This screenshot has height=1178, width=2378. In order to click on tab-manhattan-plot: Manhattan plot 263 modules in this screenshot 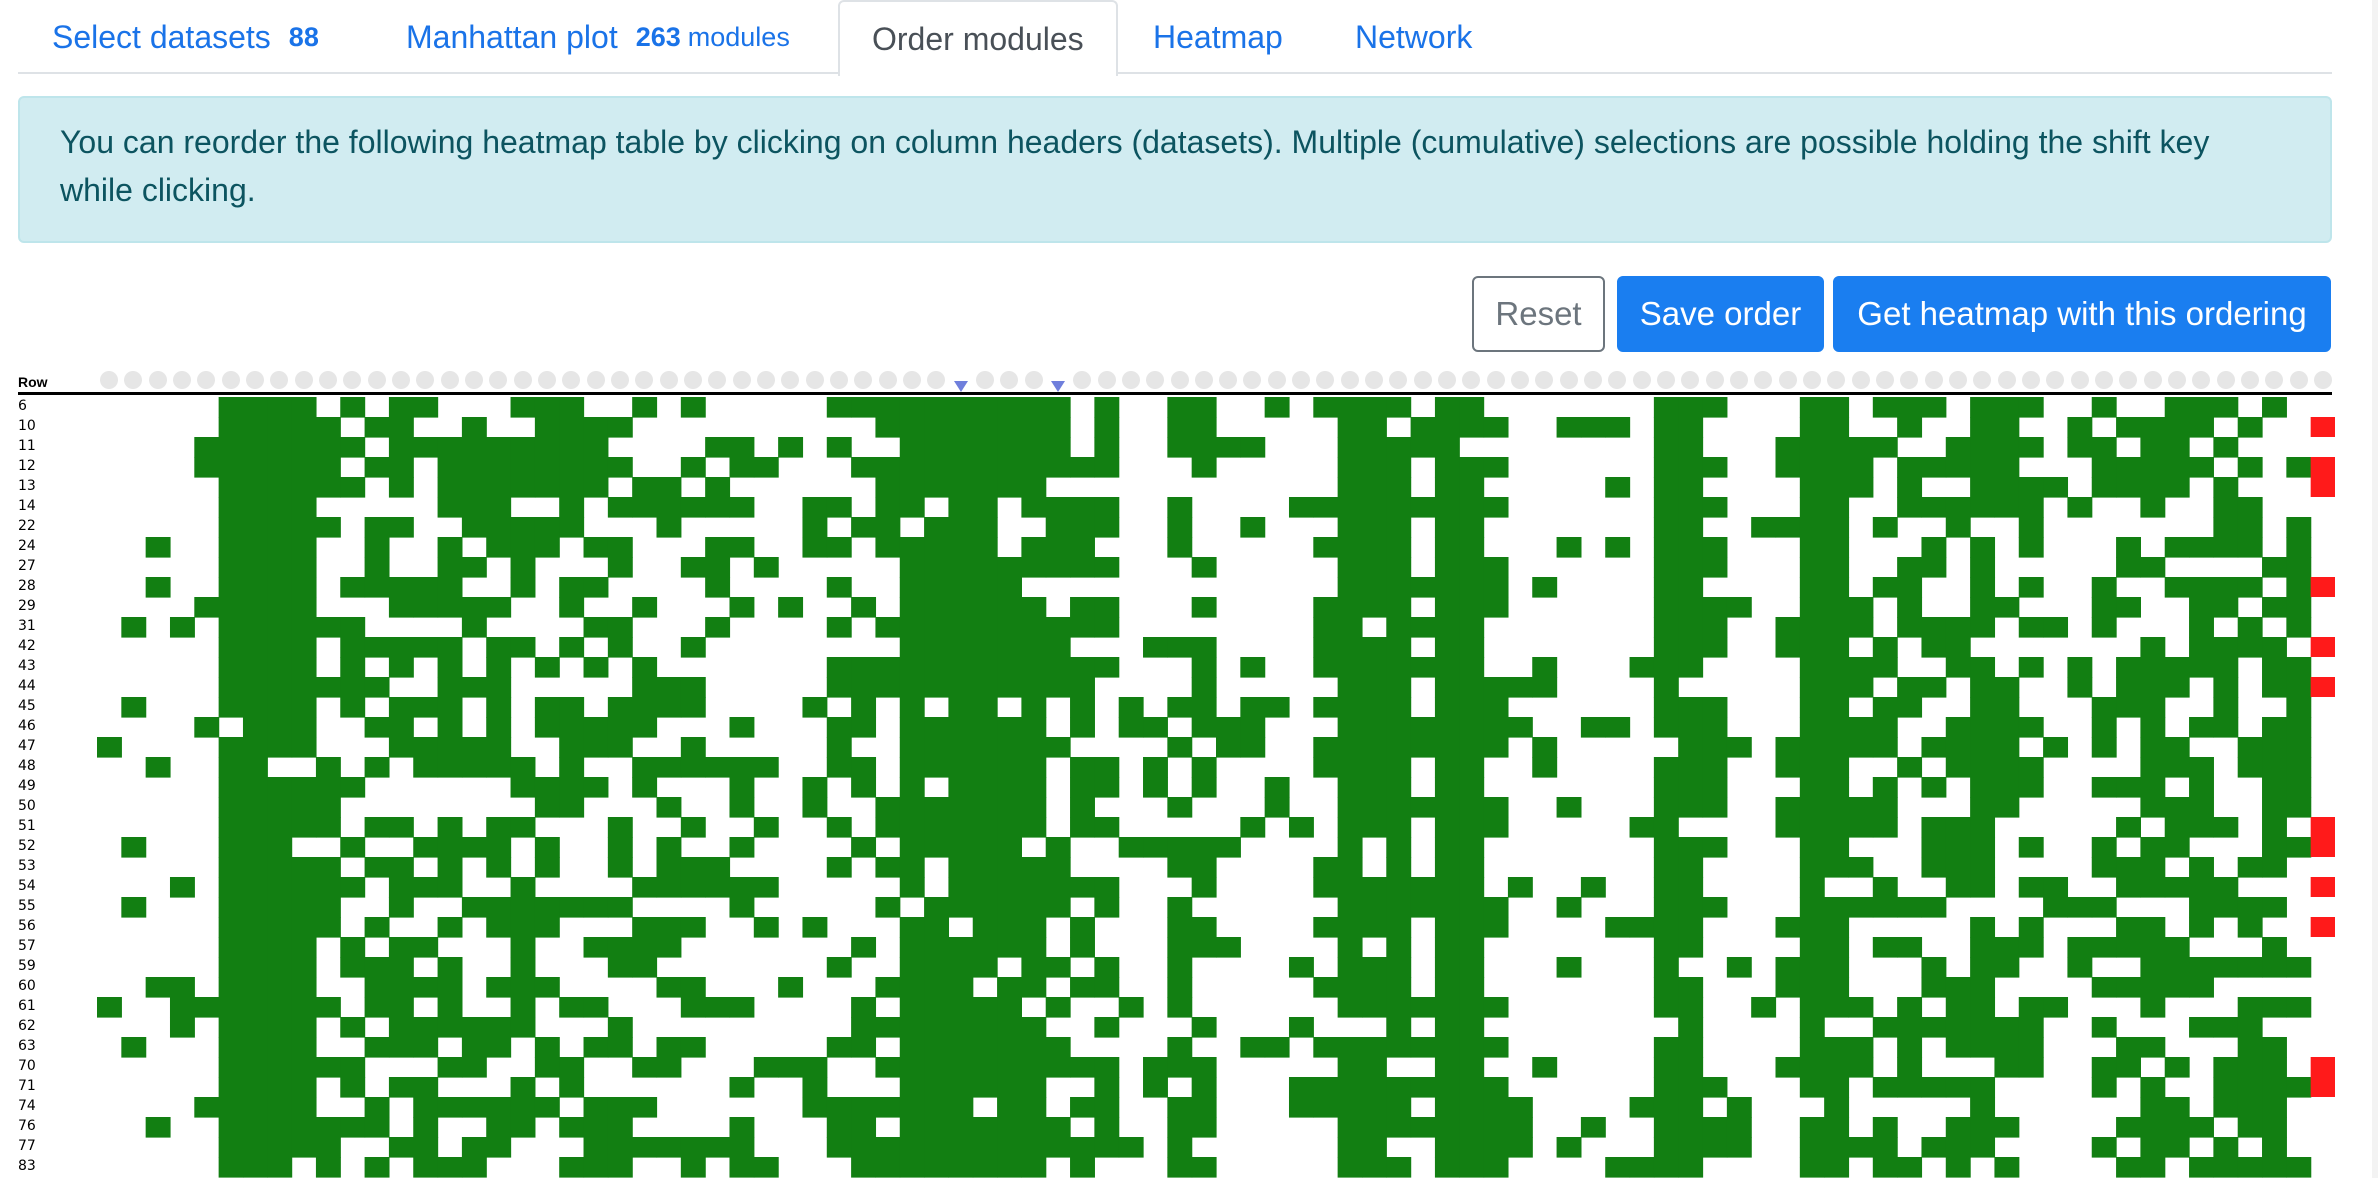, I will do `click(598, 37)`.